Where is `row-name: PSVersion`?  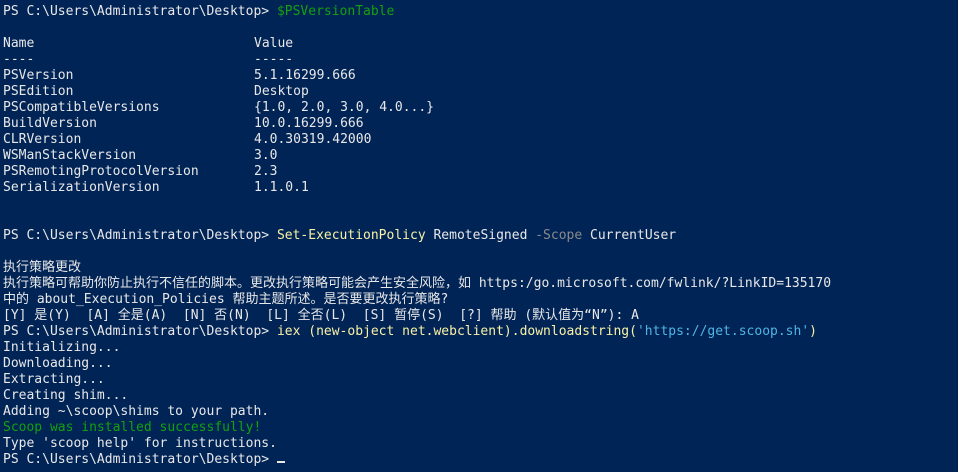 row-name: PSVersion is located at coordinates (38, 75).